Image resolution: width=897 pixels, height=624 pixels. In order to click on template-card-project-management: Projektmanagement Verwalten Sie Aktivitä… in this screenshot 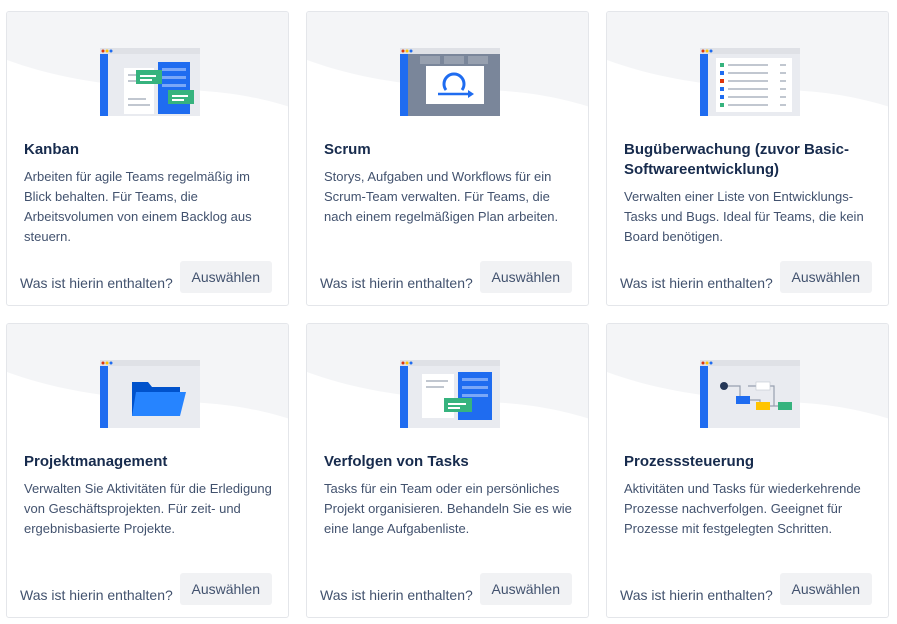, I will do `click(147, 470)`.